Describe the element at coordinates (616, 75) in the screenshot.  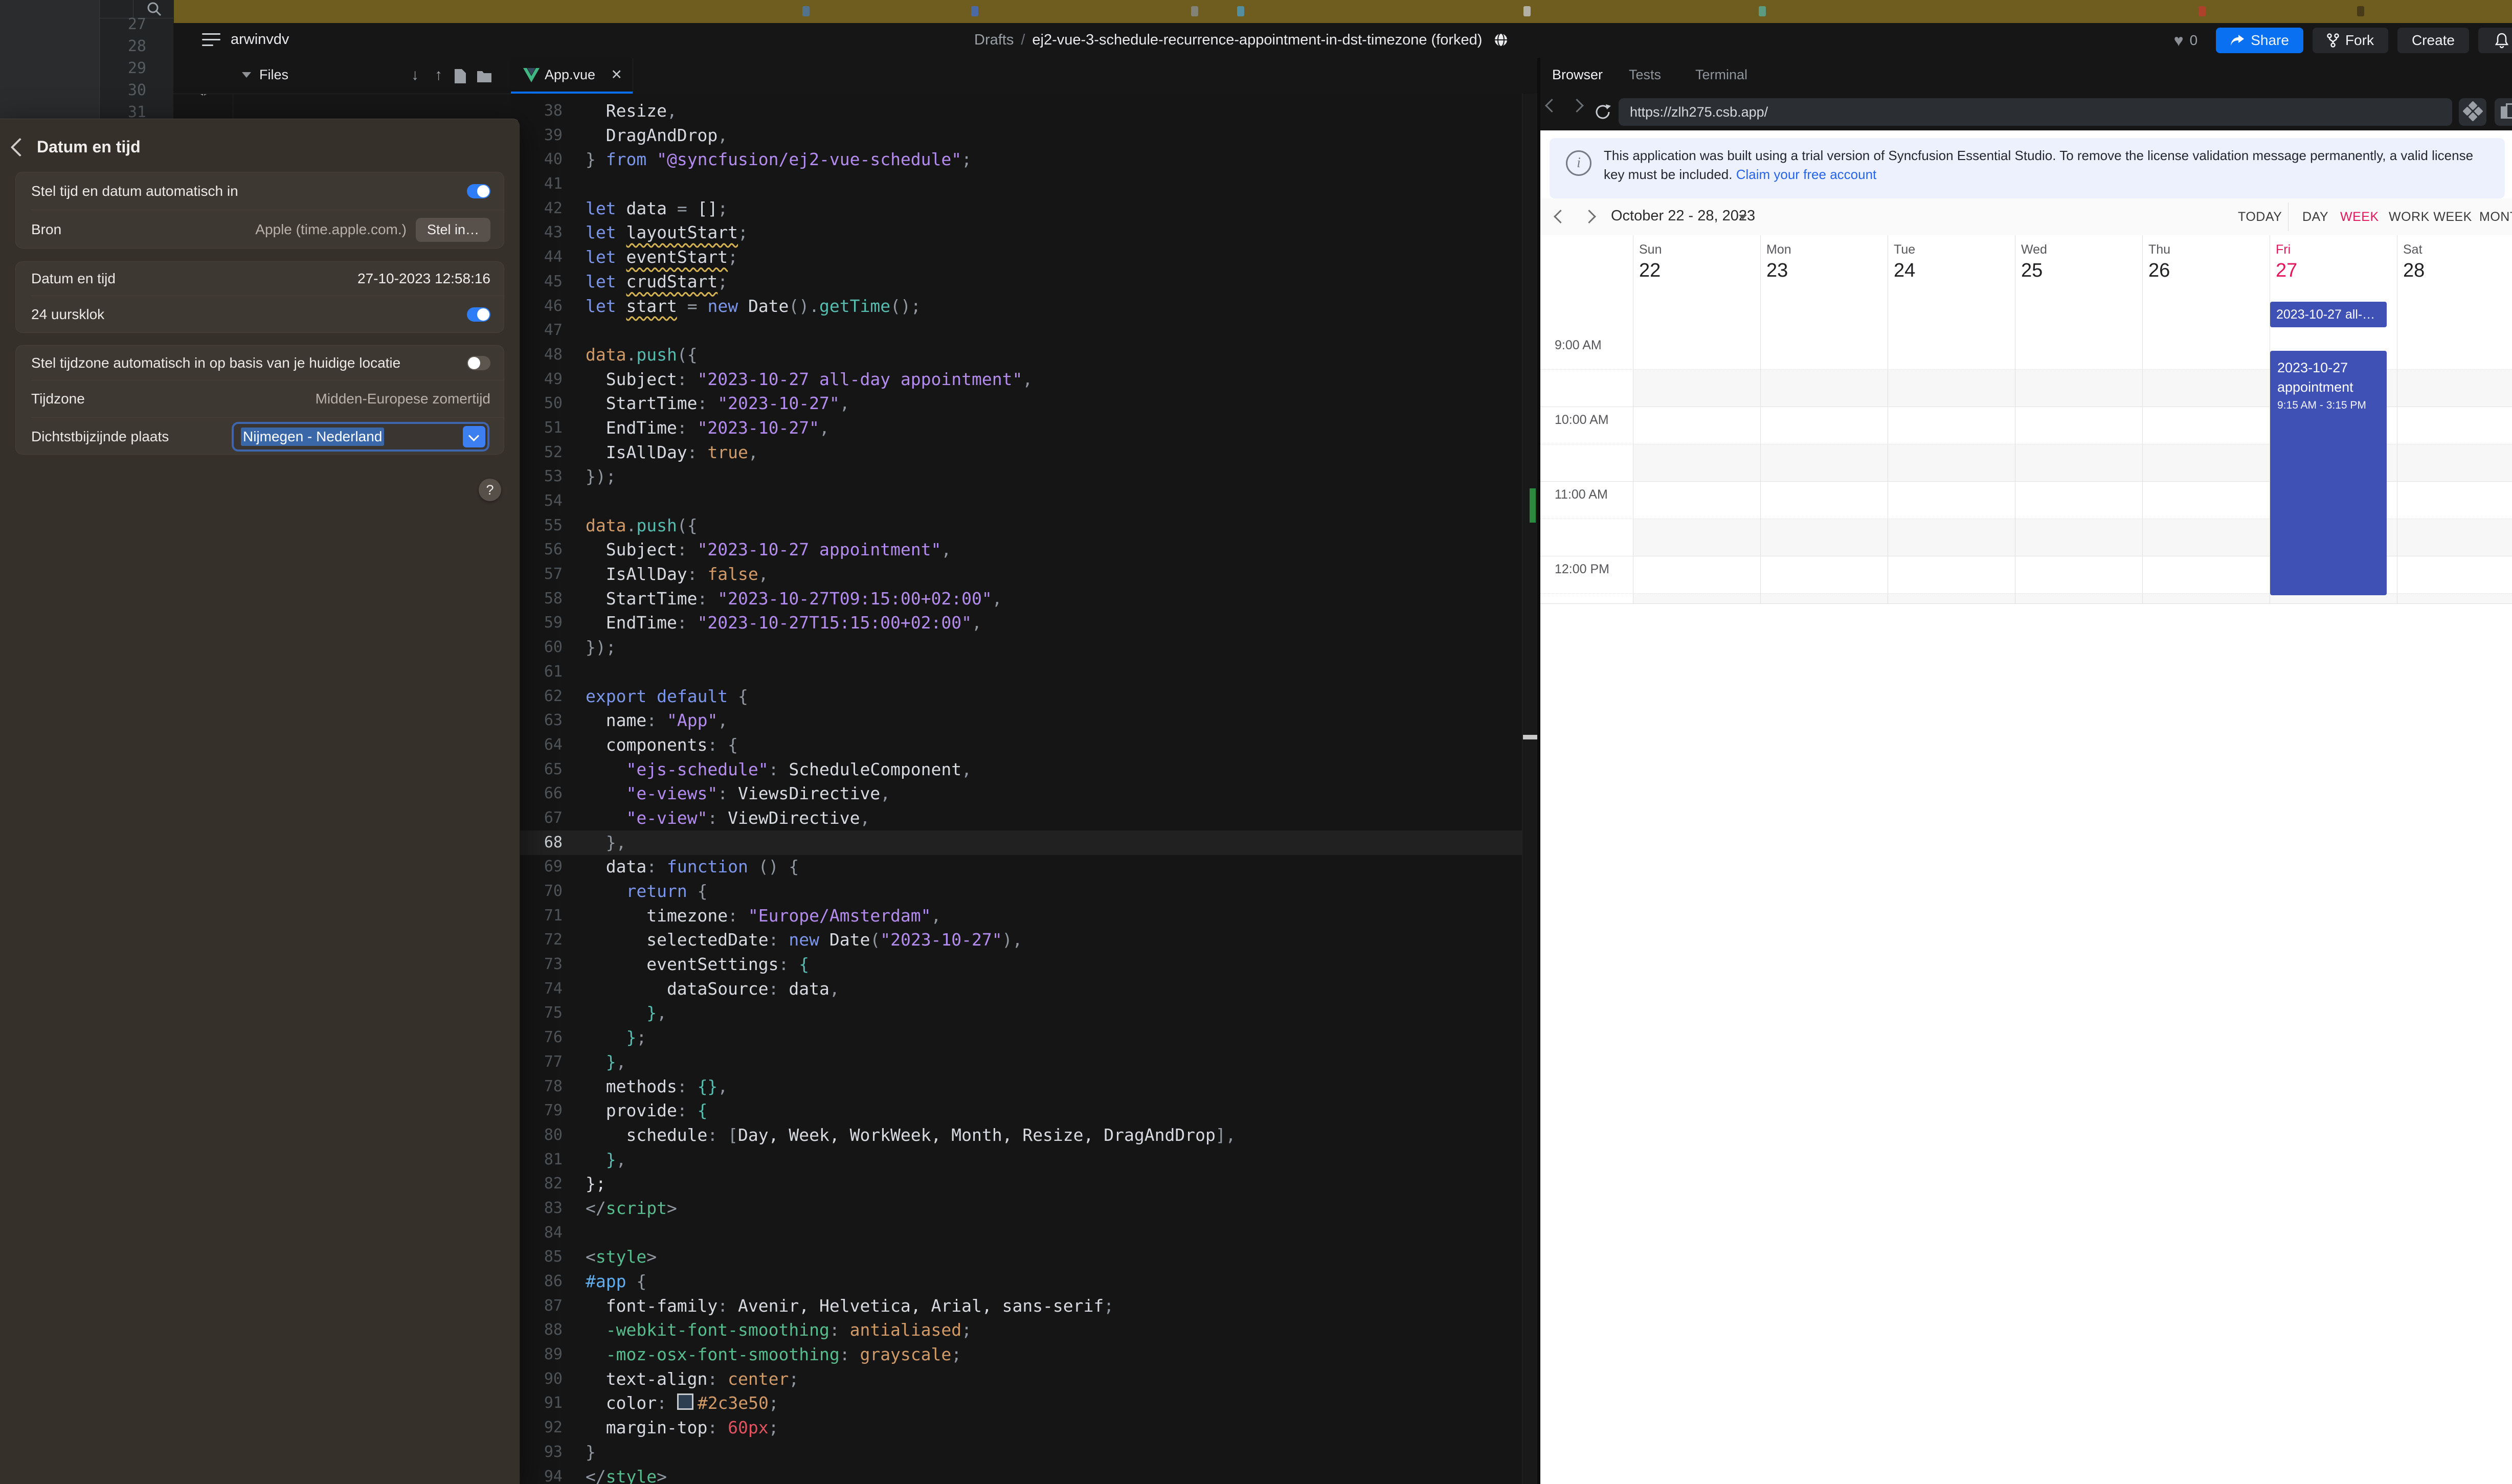
I see `close-tab-icon: ✕` at that location.